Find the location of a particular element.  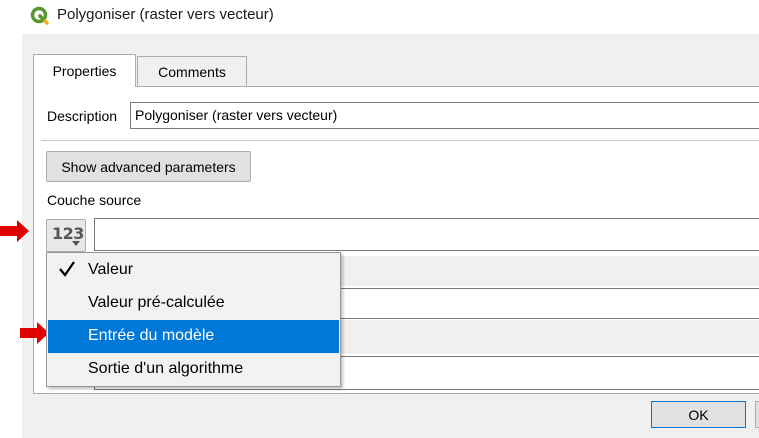

menu-item-label: Entrée du modèle is located at coordinates (151, 335).